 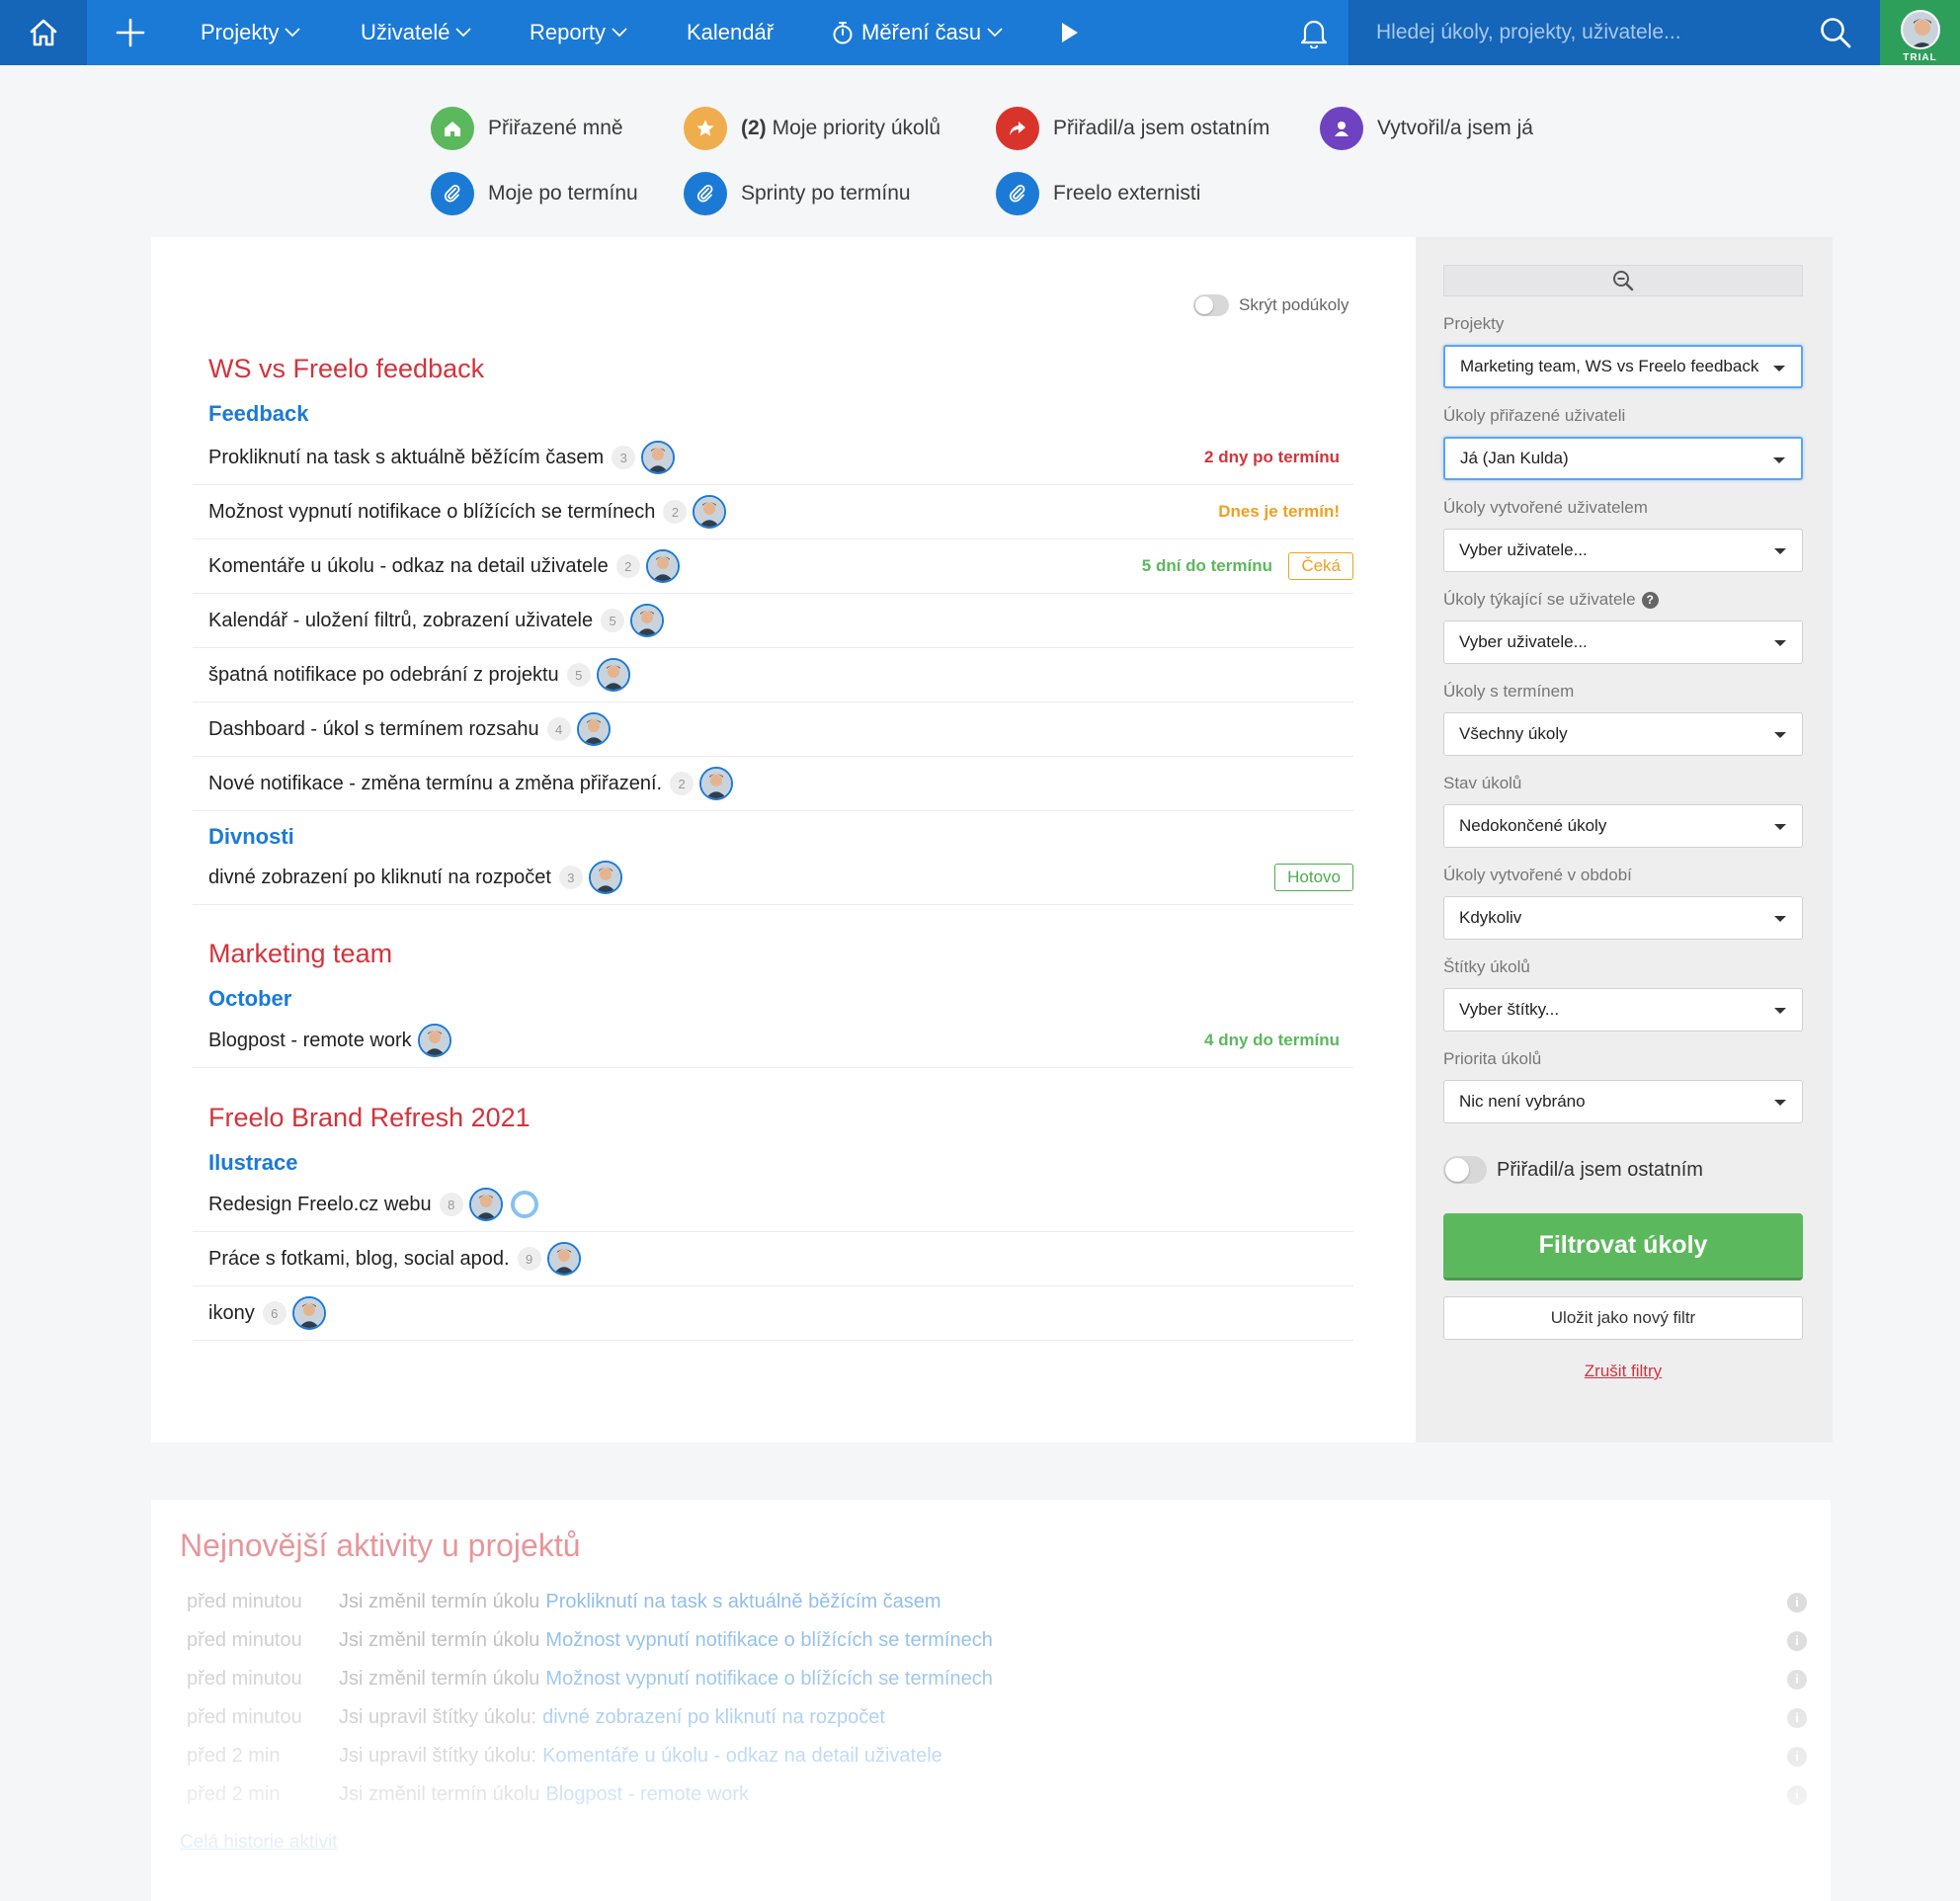 What do you see at coordinates (773, 1041) in the screenshot?
I see `task-row: Blogpost - remote work 4 dny do termínu` at bounding box center [773, 1041].